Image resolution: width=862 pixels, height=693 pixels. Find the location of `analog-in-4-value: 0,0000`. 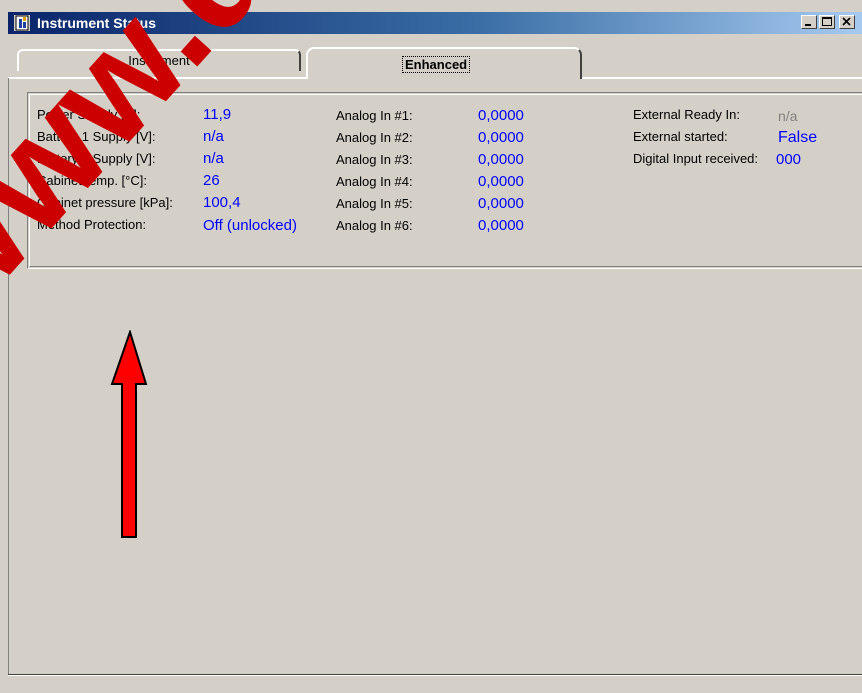

analog-in-4-value: 0,0000 is located at coordinates (501, 181).